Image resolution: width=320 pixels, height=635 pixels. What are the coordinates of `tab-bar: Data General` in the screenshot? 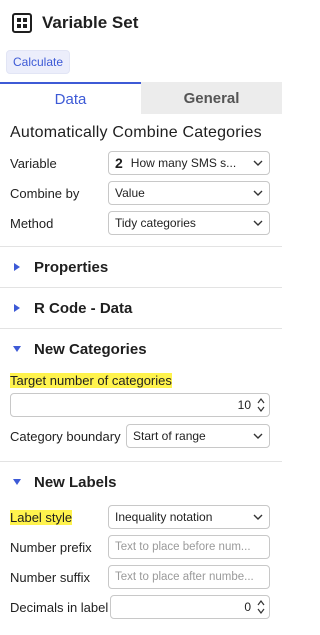 It's located at (141, 98).